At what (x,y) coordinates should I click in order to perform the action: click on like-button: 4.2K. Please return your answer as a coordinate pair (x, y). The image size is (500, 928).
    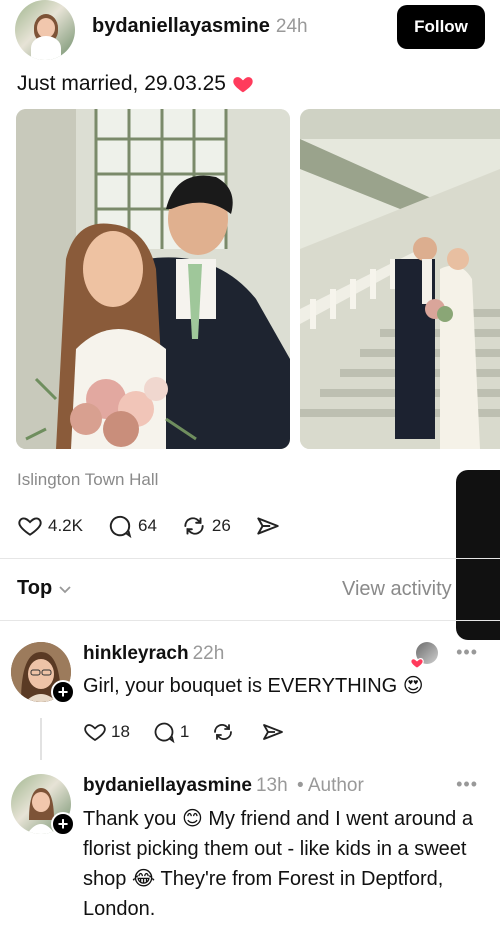
    Looking at the image, I should click on (50, 526).